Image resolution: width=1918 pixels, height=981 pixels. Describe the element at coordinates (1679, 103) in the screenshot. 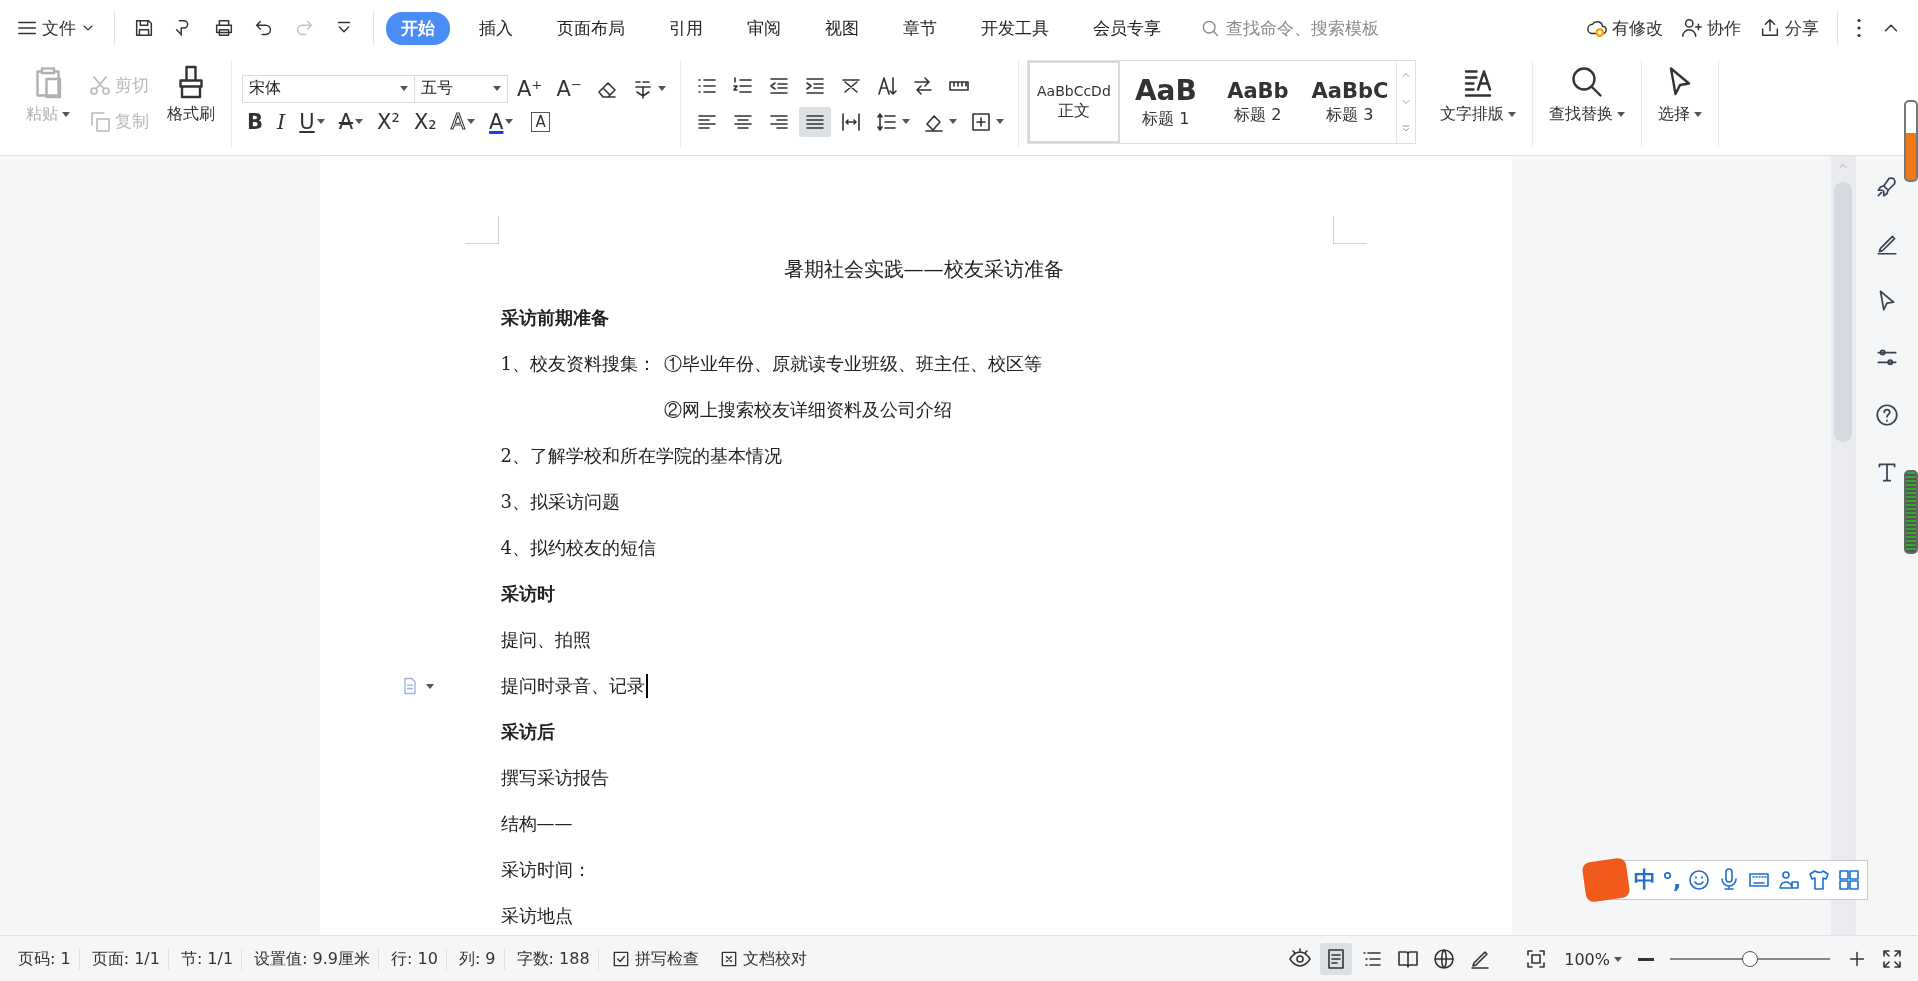

I see `select-button: 选择` at that location.